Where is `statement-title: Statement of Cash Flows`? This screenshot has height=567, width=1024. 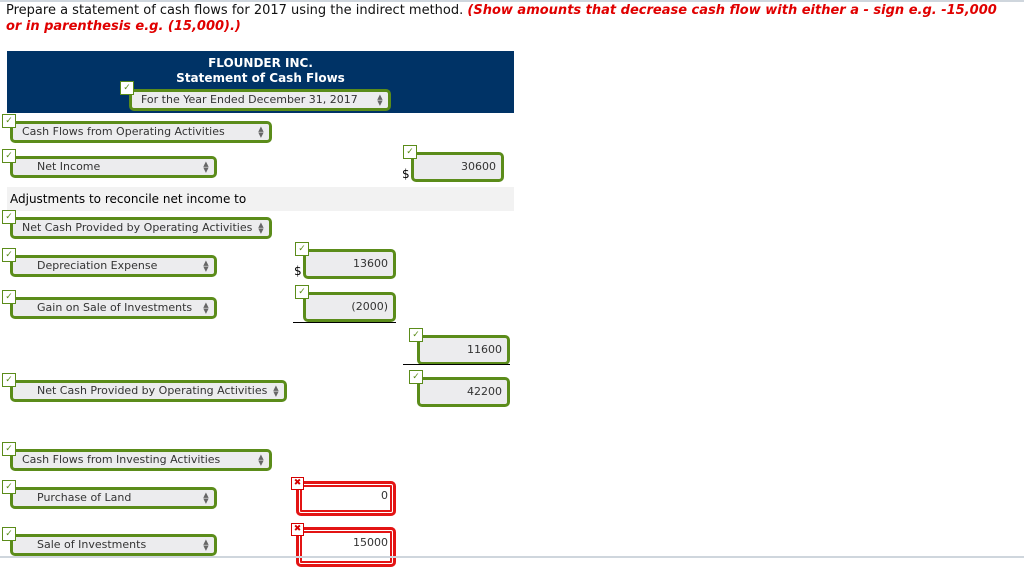 statement-title: Statement of Cash Flows is located at coordinates (260, 78).